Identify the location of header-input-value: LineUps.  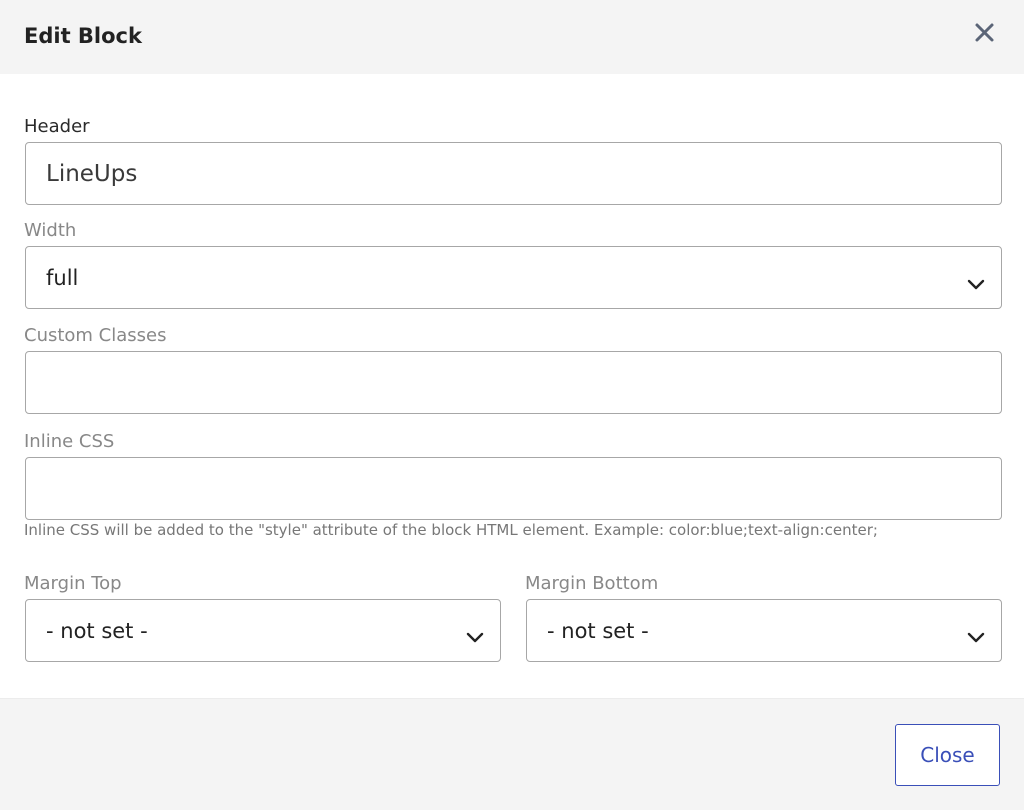
(92, 173).